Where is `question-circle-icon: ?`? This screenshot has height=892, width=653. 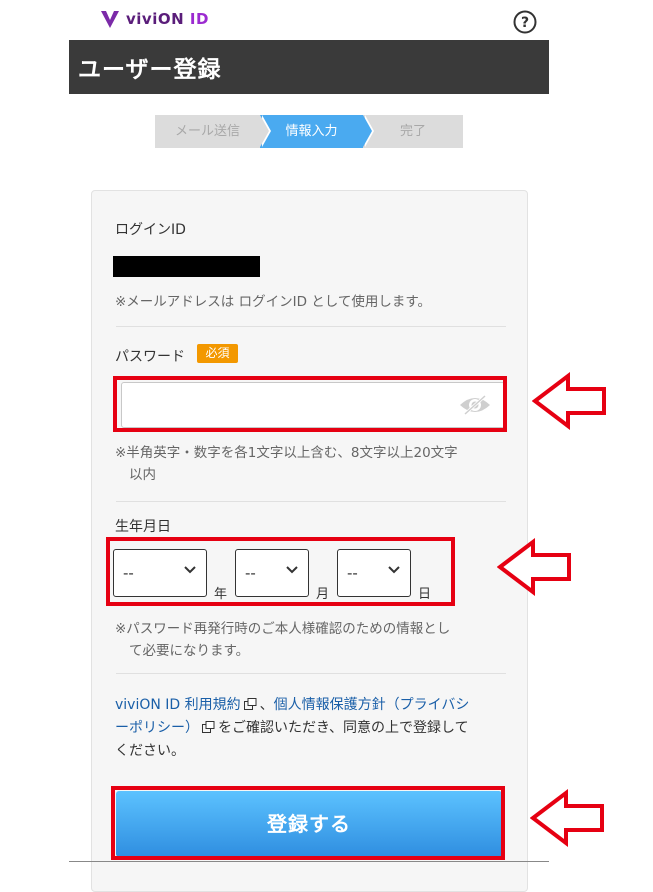
question-circle-icon: ? is located at coordinates (525, 22).